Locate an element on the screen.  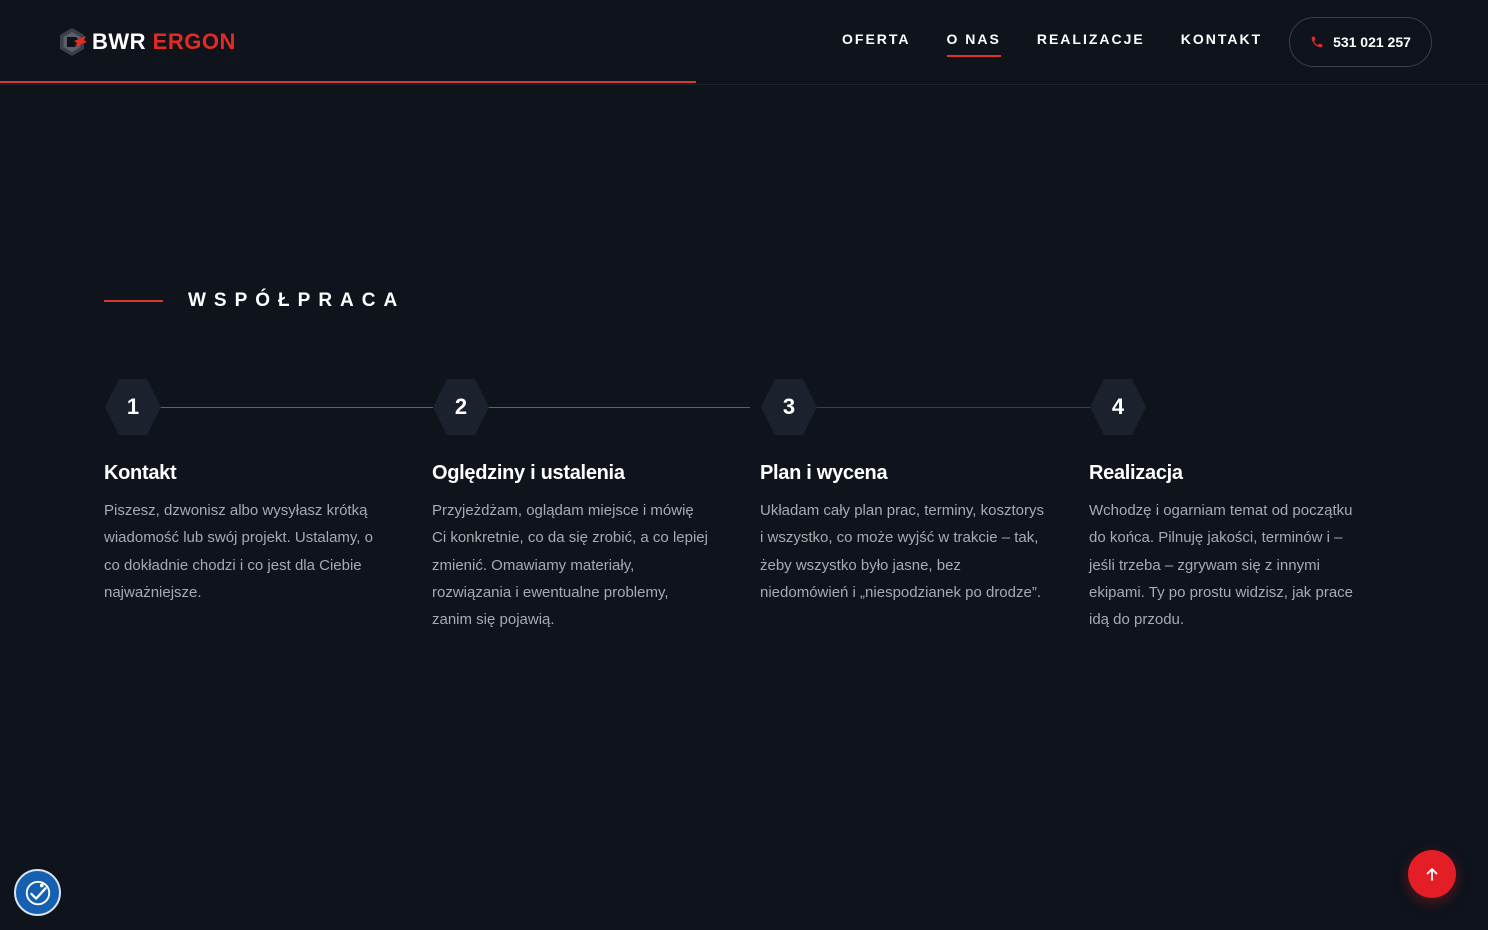
step-title: Plan i wycena is located at coordinates (824, 473).